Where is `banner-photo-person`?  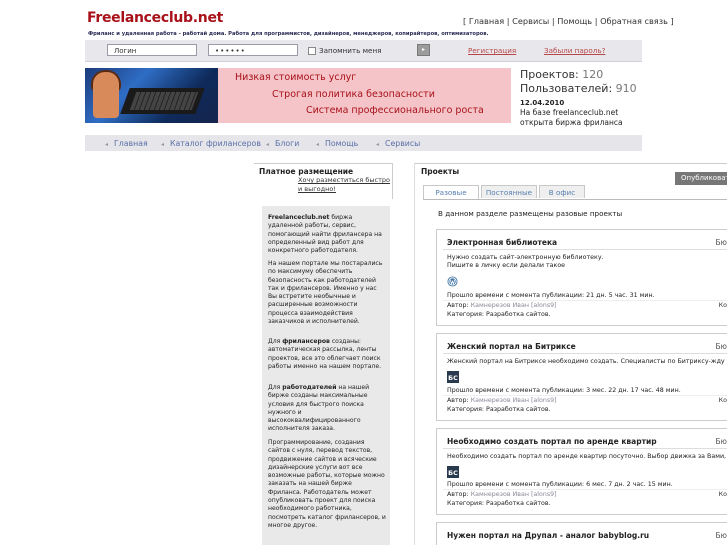
banner-photo-person is located at coordinates (106, 95).